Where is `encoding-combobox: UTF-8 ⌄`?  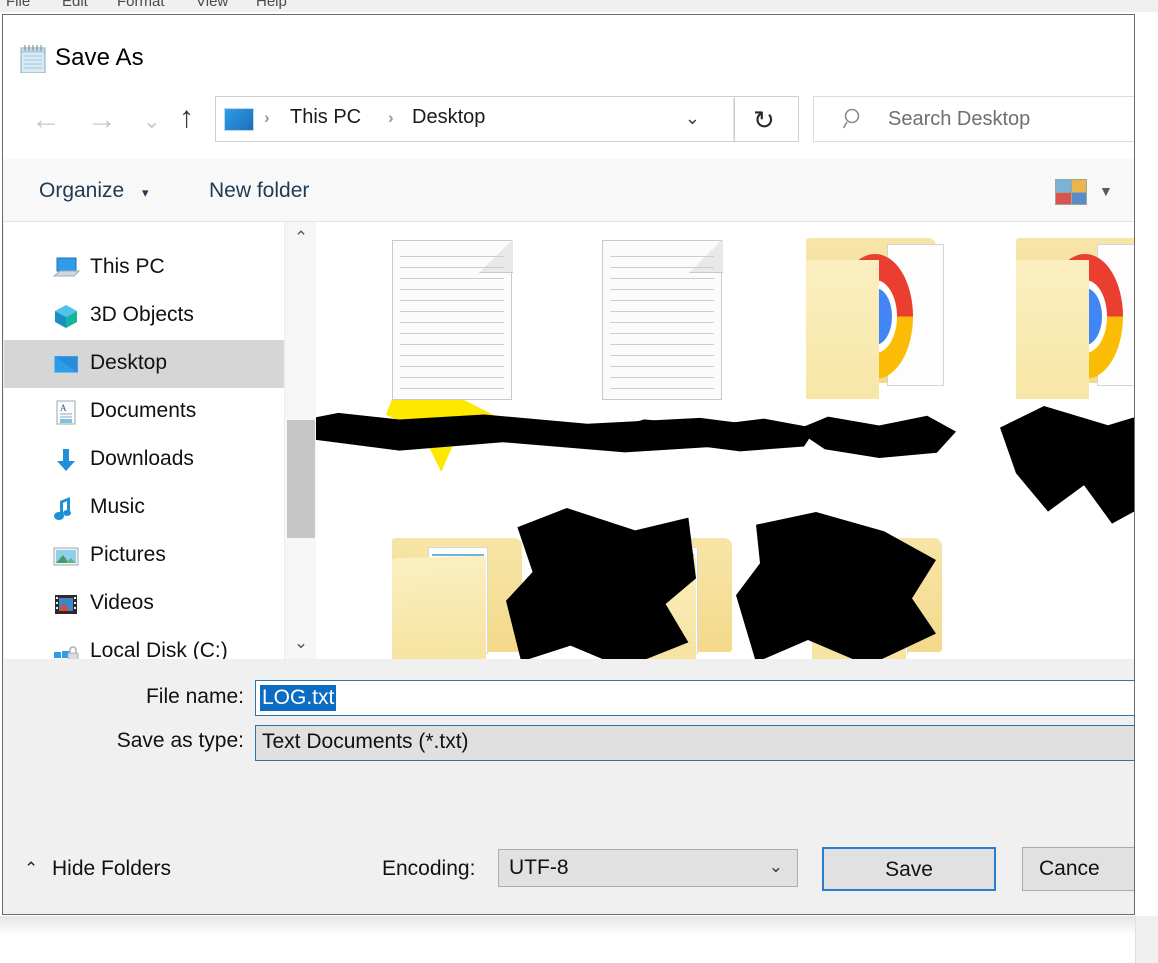
encoding-combobox: UTF-8 ⌄ is located at coordinates (648, 868).